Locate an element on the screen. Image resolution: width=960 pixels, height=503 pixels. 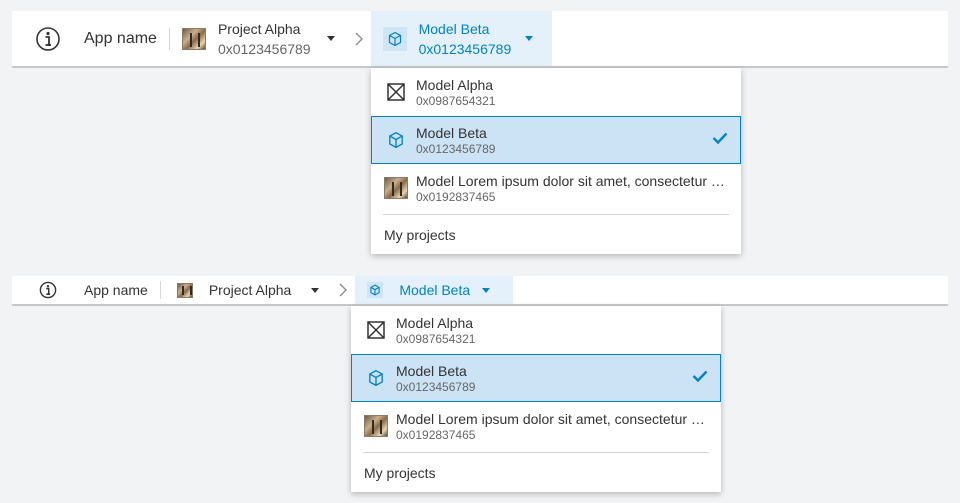
project-id: 0x0123456789 is located at coordinates (264, 48).